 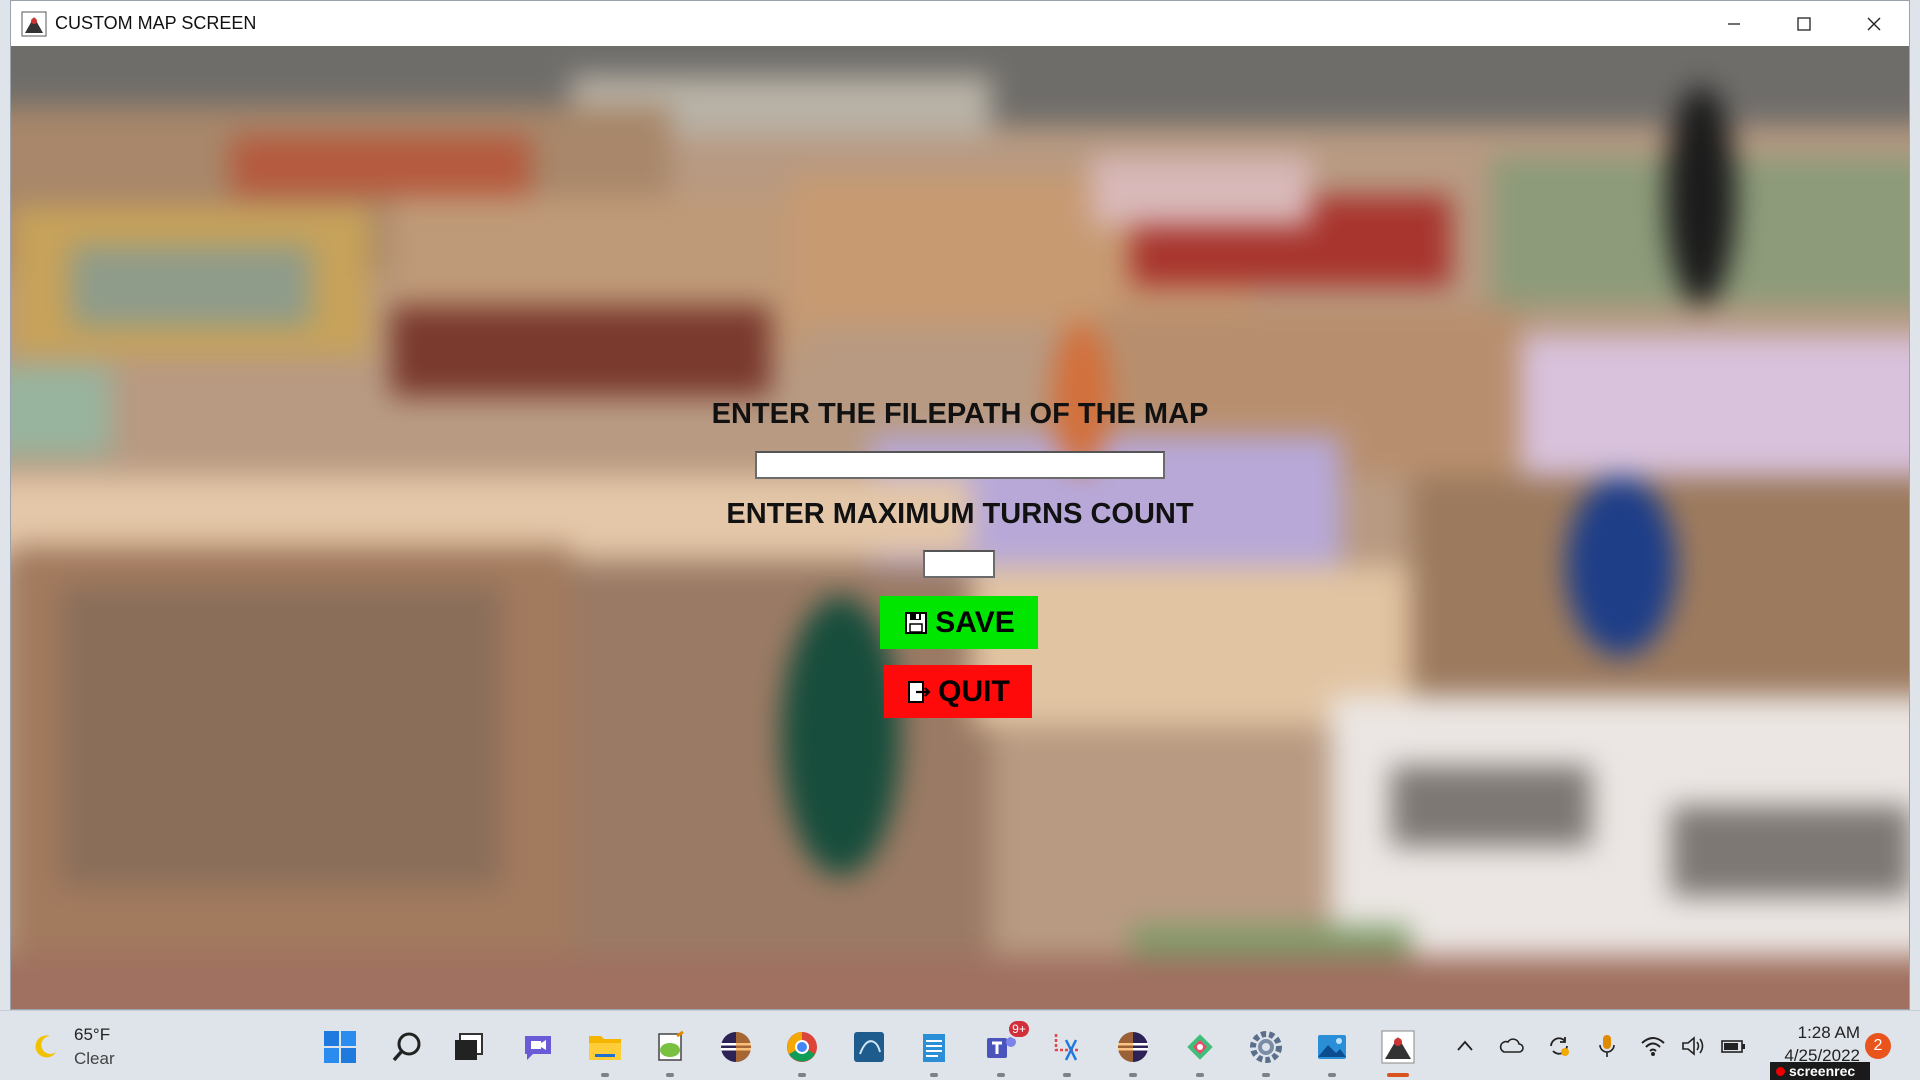 I want to click on microphone-icon, so click(x=1607, y=1046).